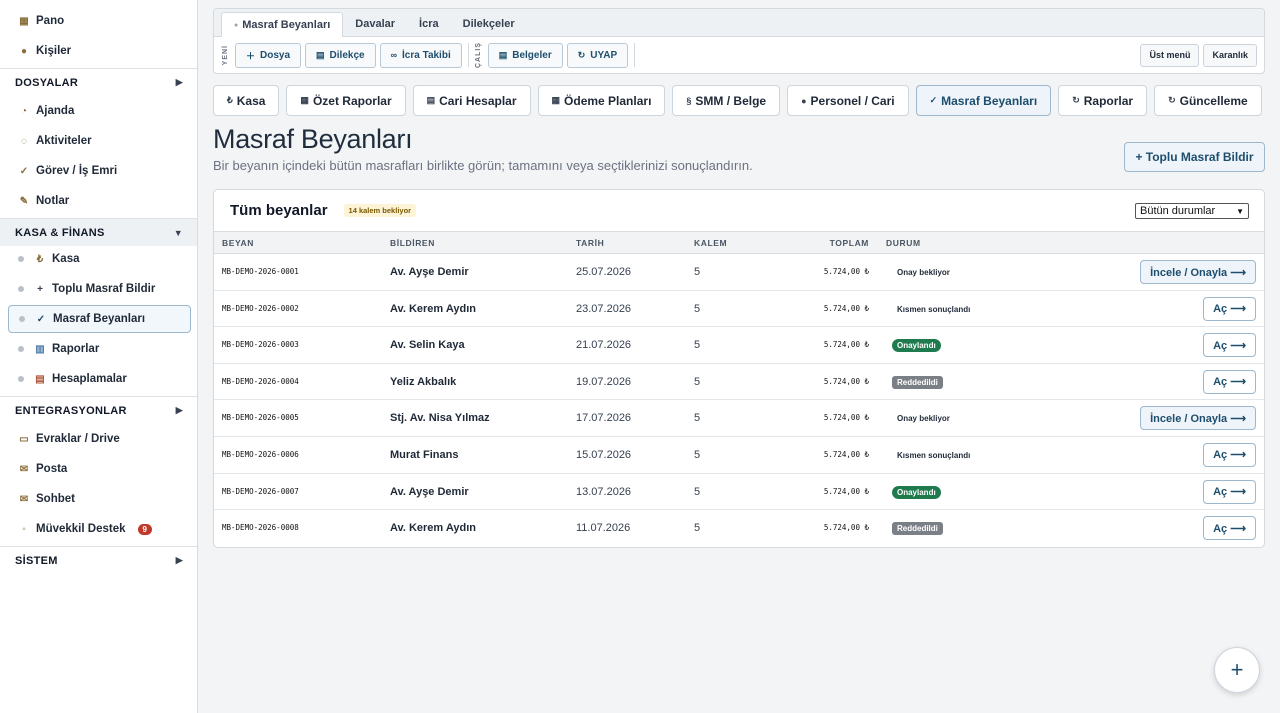 The width and height of the screenshot is (1280, 713). I want to click on nav-personel-cari: ● Personel / Cari, so click(848, 100).